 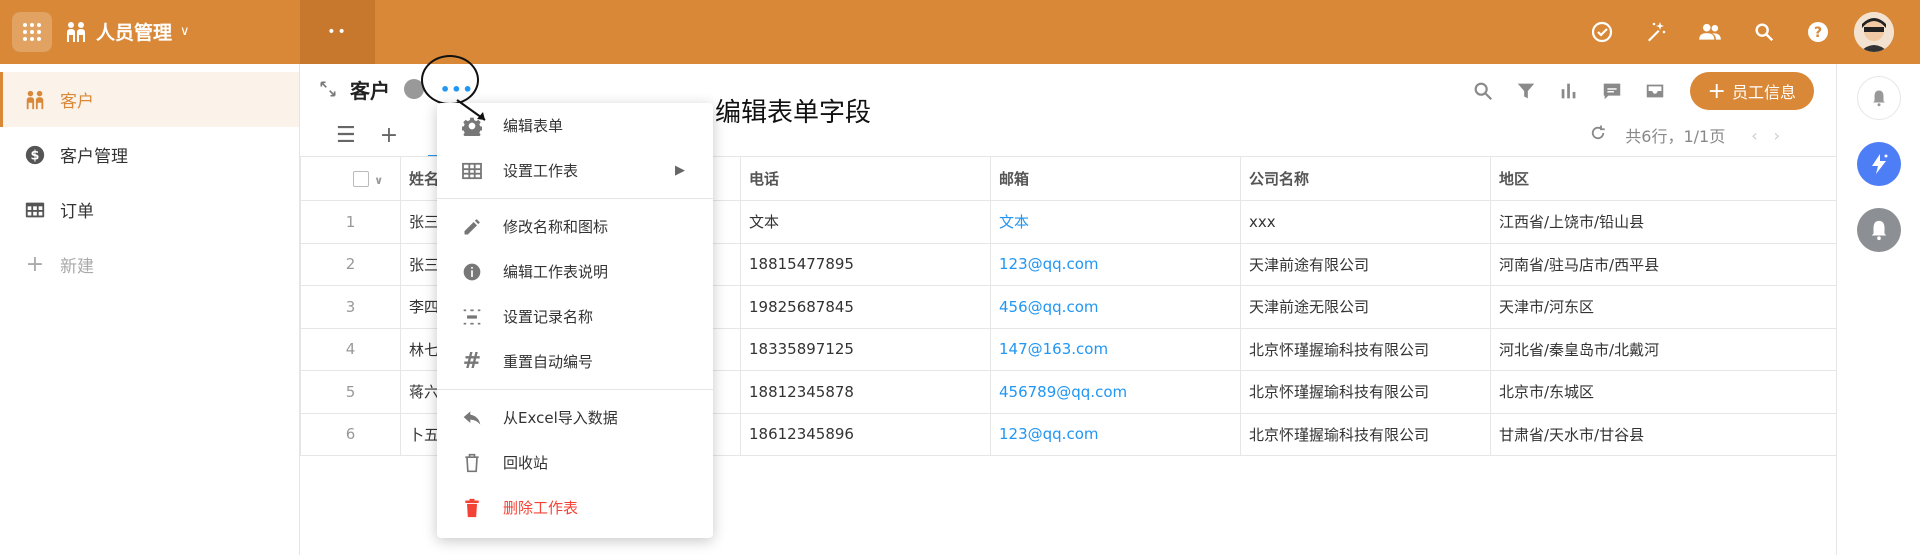 I want to click on menu-item-label: 删除工作表, so click(x=541, y=508).